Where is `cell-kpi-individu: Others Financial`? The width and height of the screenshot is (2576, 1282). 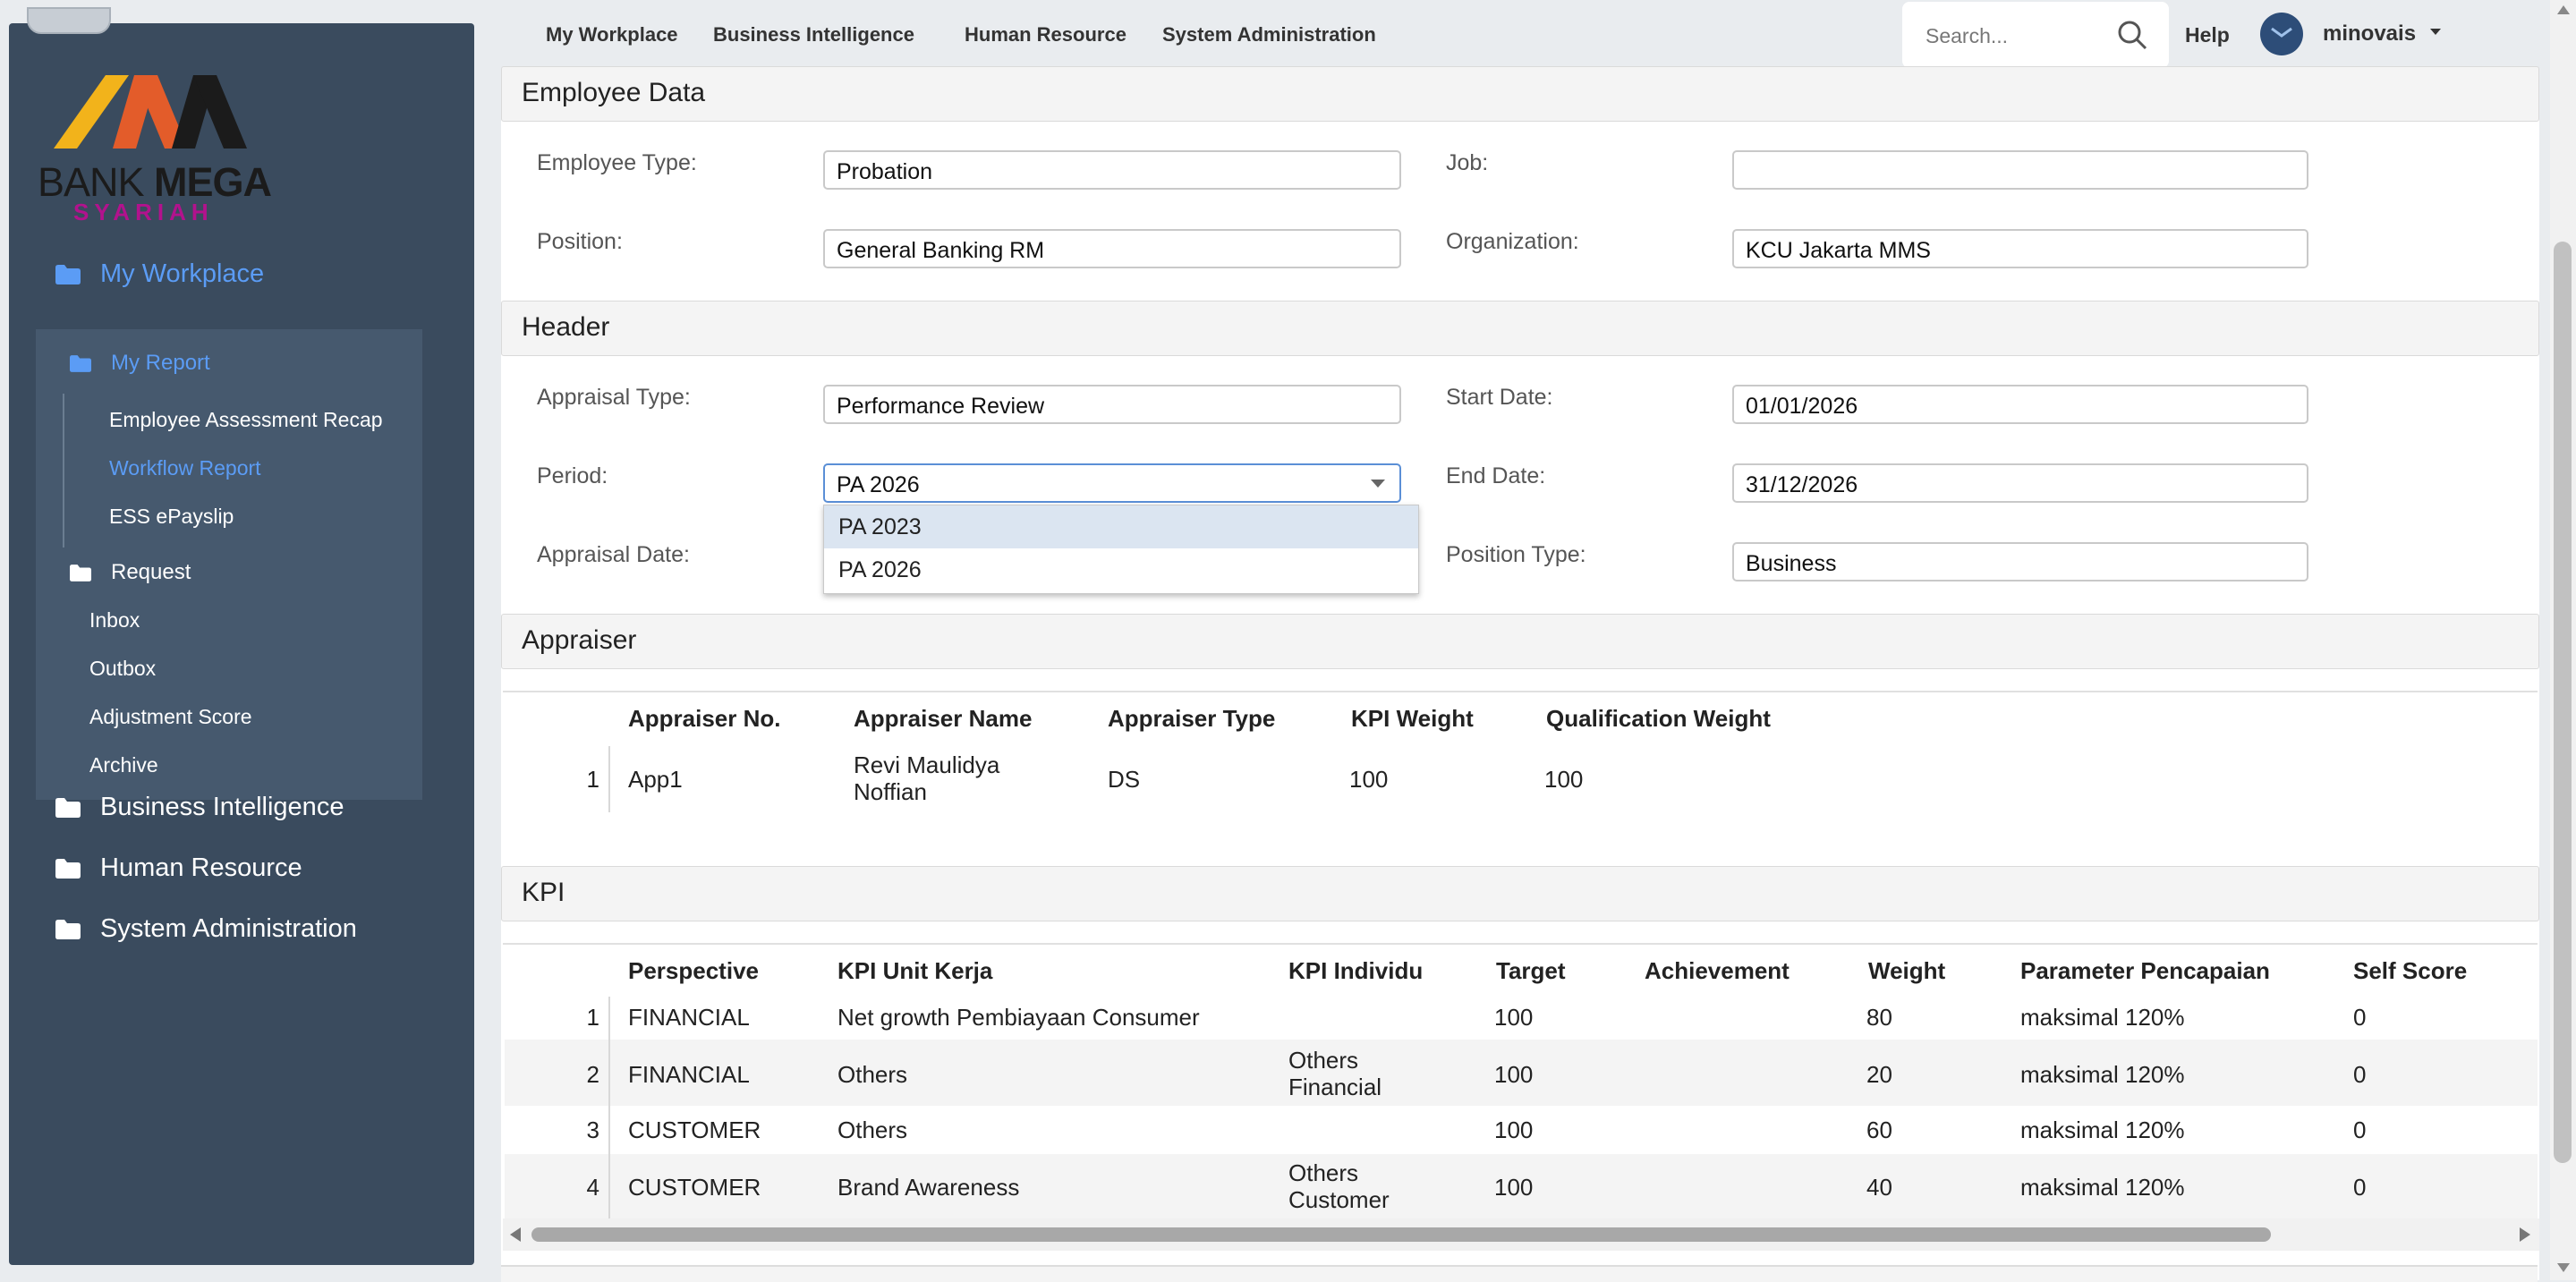
cell-kpi-individu: Others Financial is located at coordinates (1335, 1074).